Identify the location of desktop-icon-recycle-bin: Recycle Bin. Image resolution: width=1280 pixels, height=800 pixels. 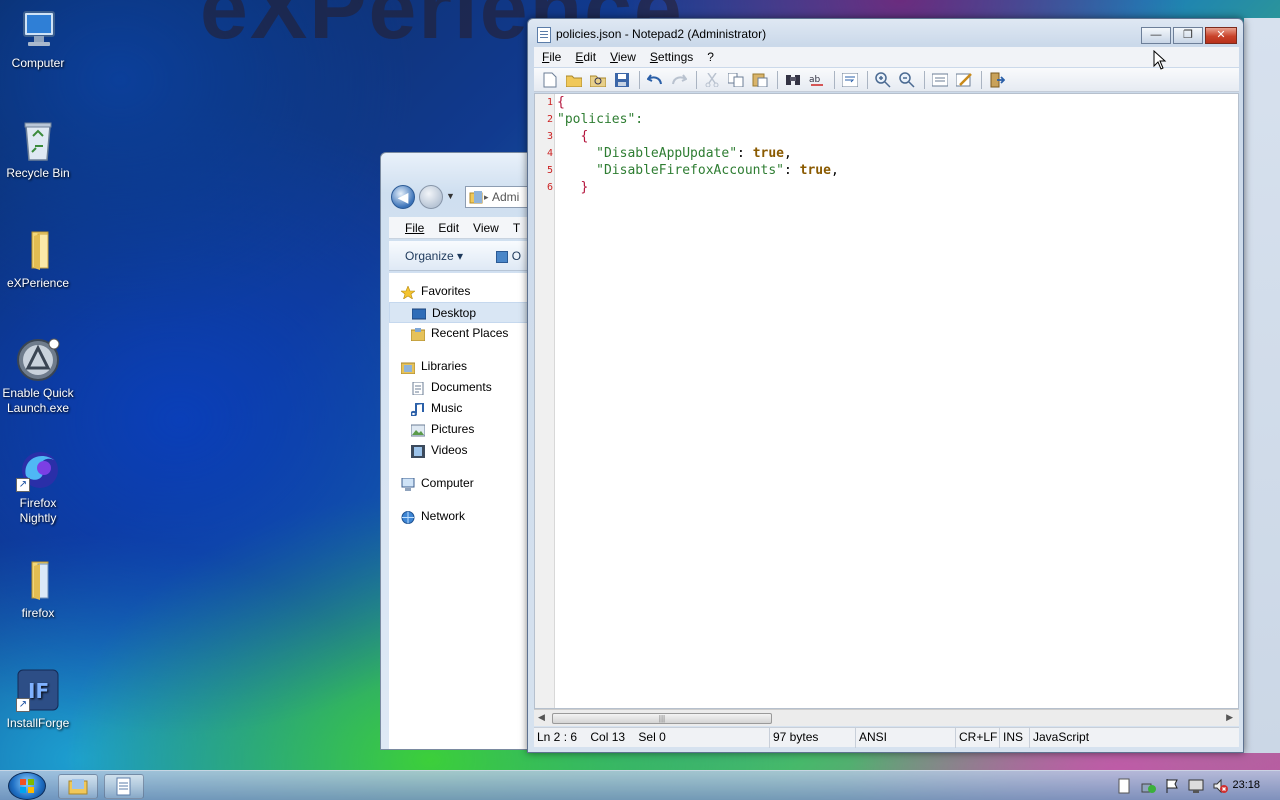
(38, 149).